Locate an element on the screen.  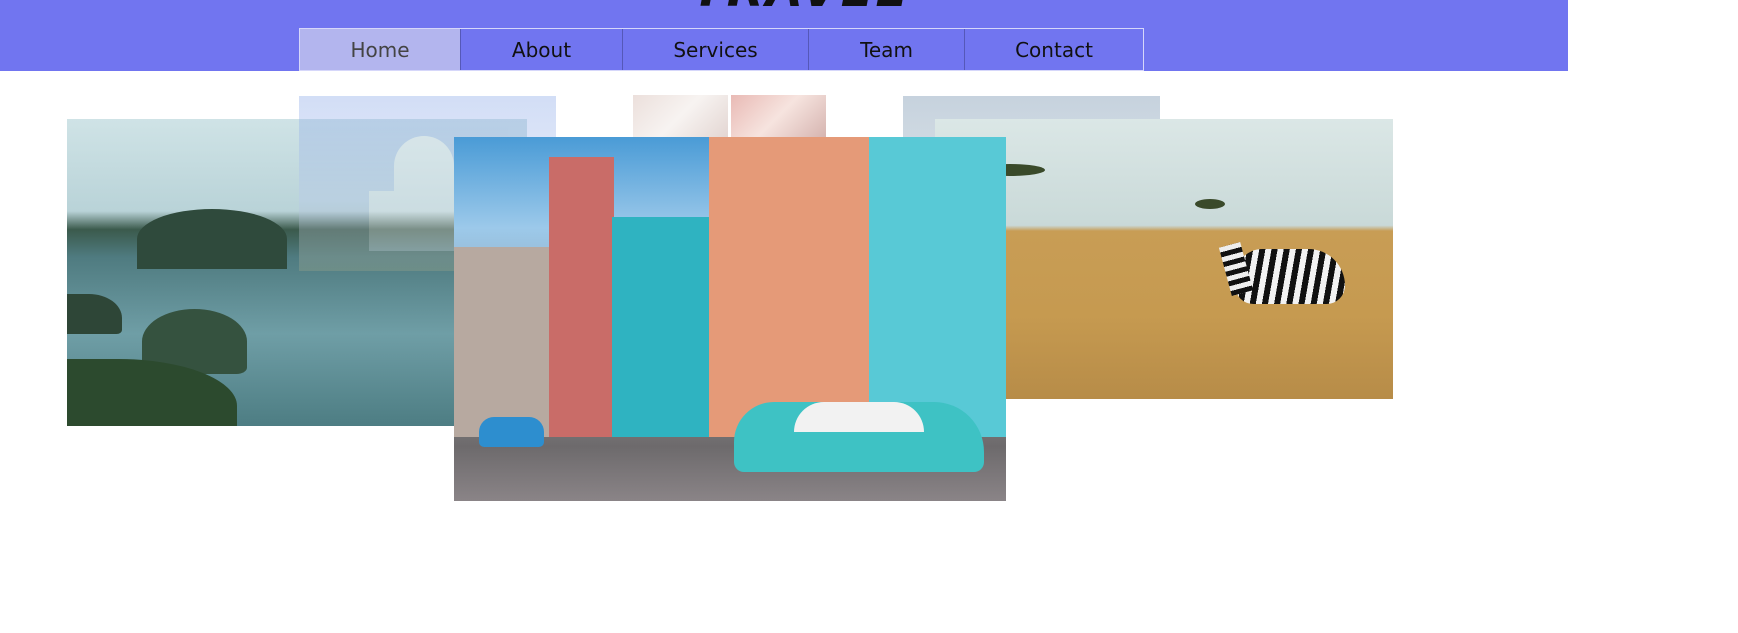
nav-about: About is located at coordinates (542, 49).